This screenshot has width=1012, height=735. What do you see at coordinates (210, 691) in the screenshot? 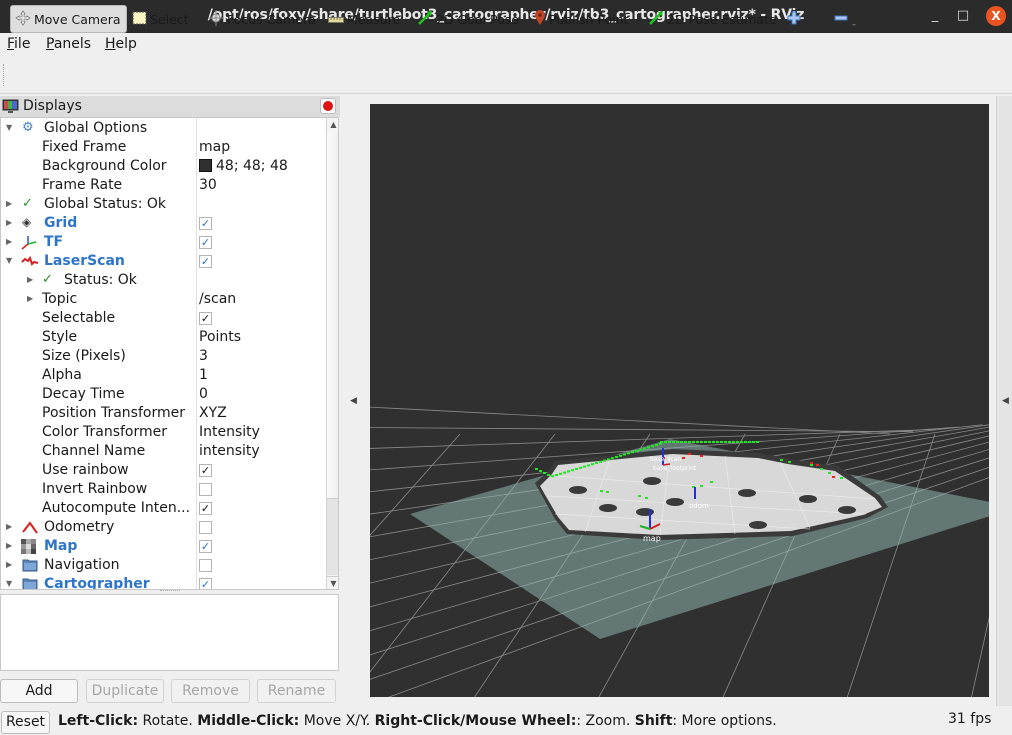
I see `remove-display-button: Remove` at bounding box center [210, 691].